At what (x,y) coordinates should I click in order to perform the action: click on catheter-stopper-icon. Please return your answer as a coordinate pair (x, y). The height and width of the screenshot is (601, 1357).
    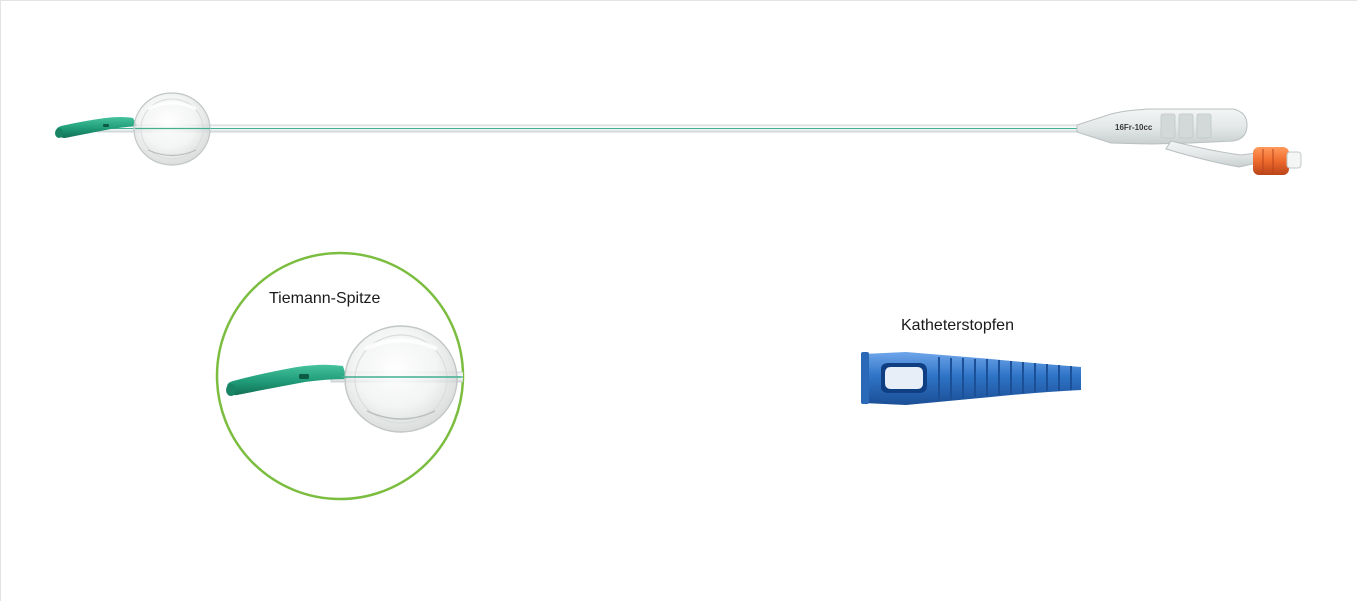
    Looking at the image, I should click on (971, 378).